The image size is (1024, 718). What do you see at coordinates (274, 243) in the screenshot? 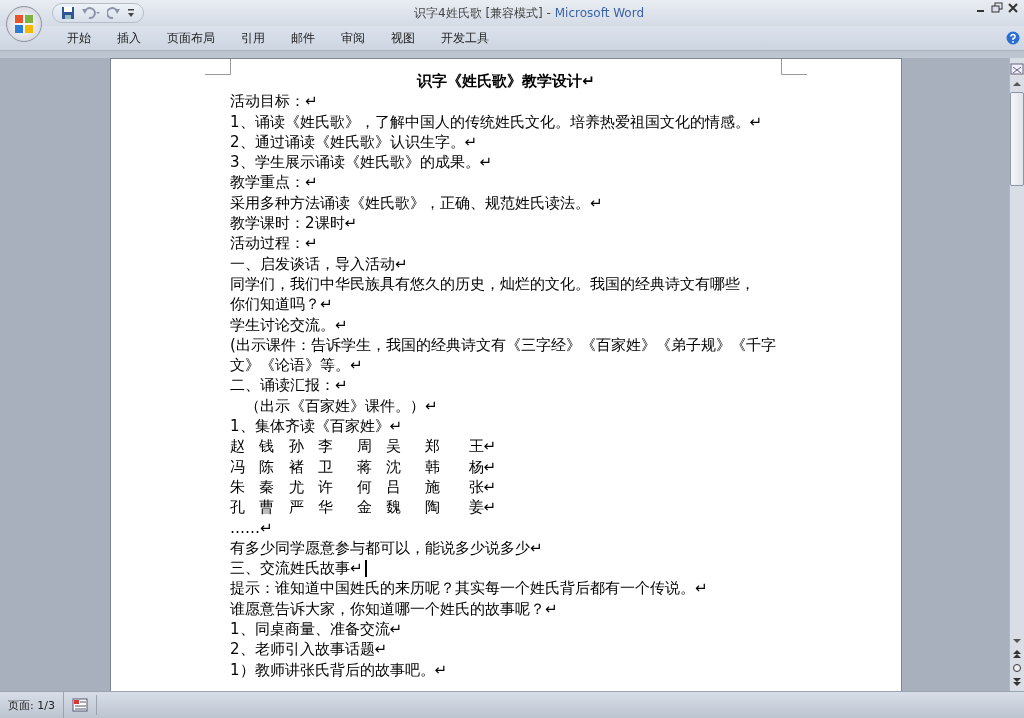
I see `paragraph: 活动过程：↵` at bounding box center [274, 243].